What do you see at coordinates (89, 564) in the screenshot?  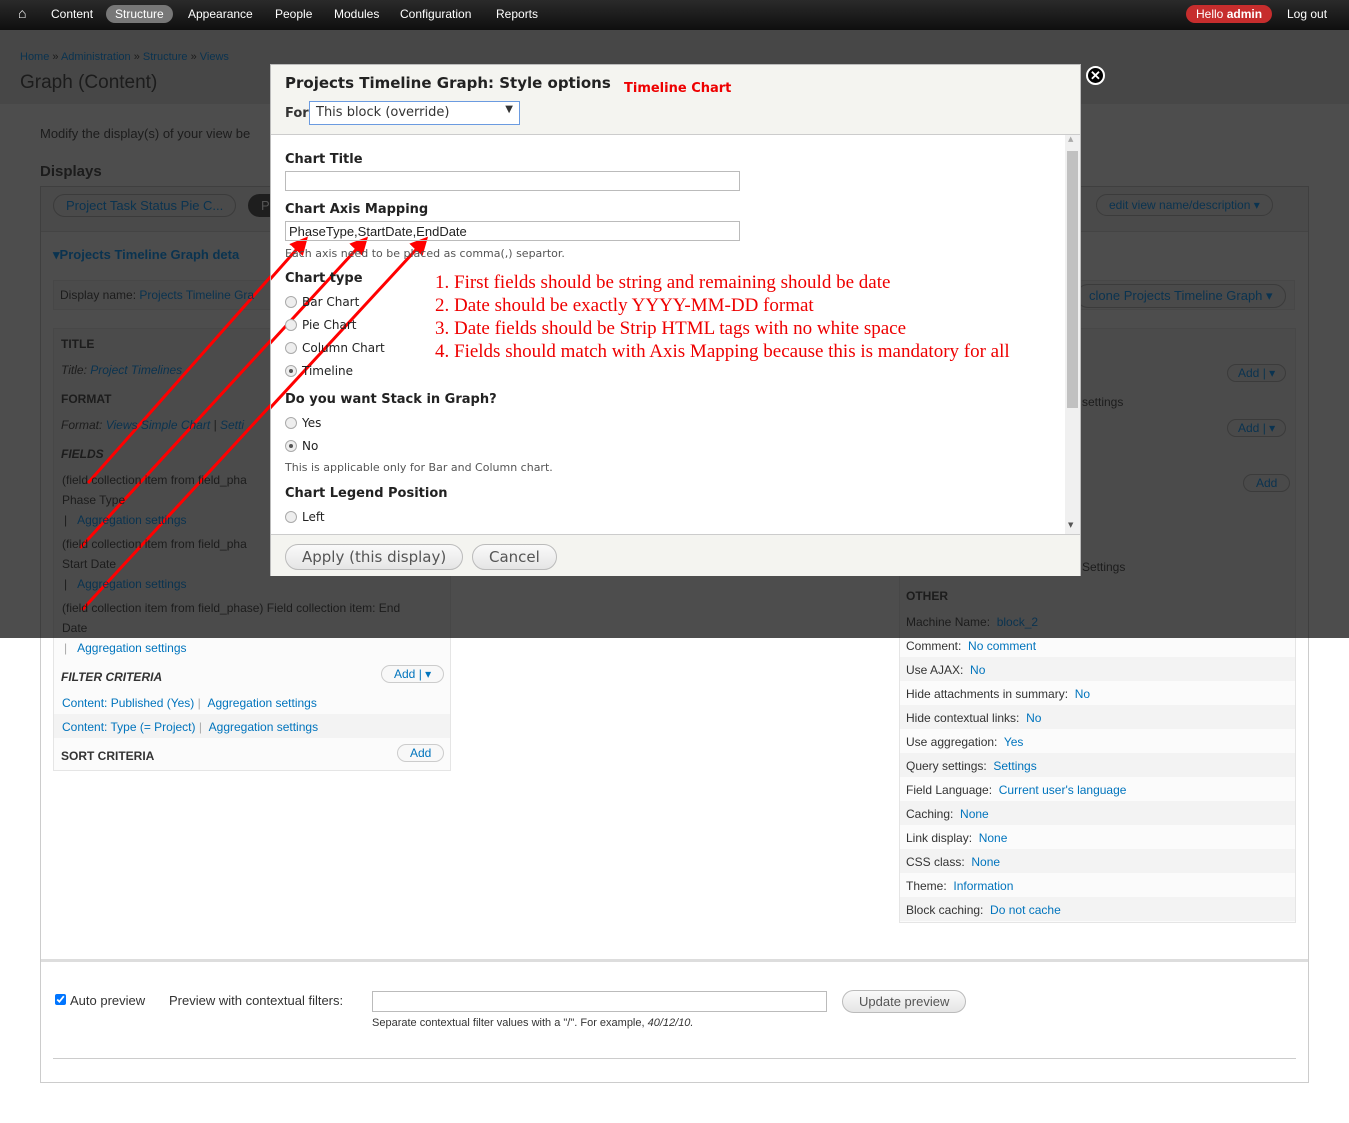 I see `field-2-link-2: Start Date` at bounding box center [89, 564].